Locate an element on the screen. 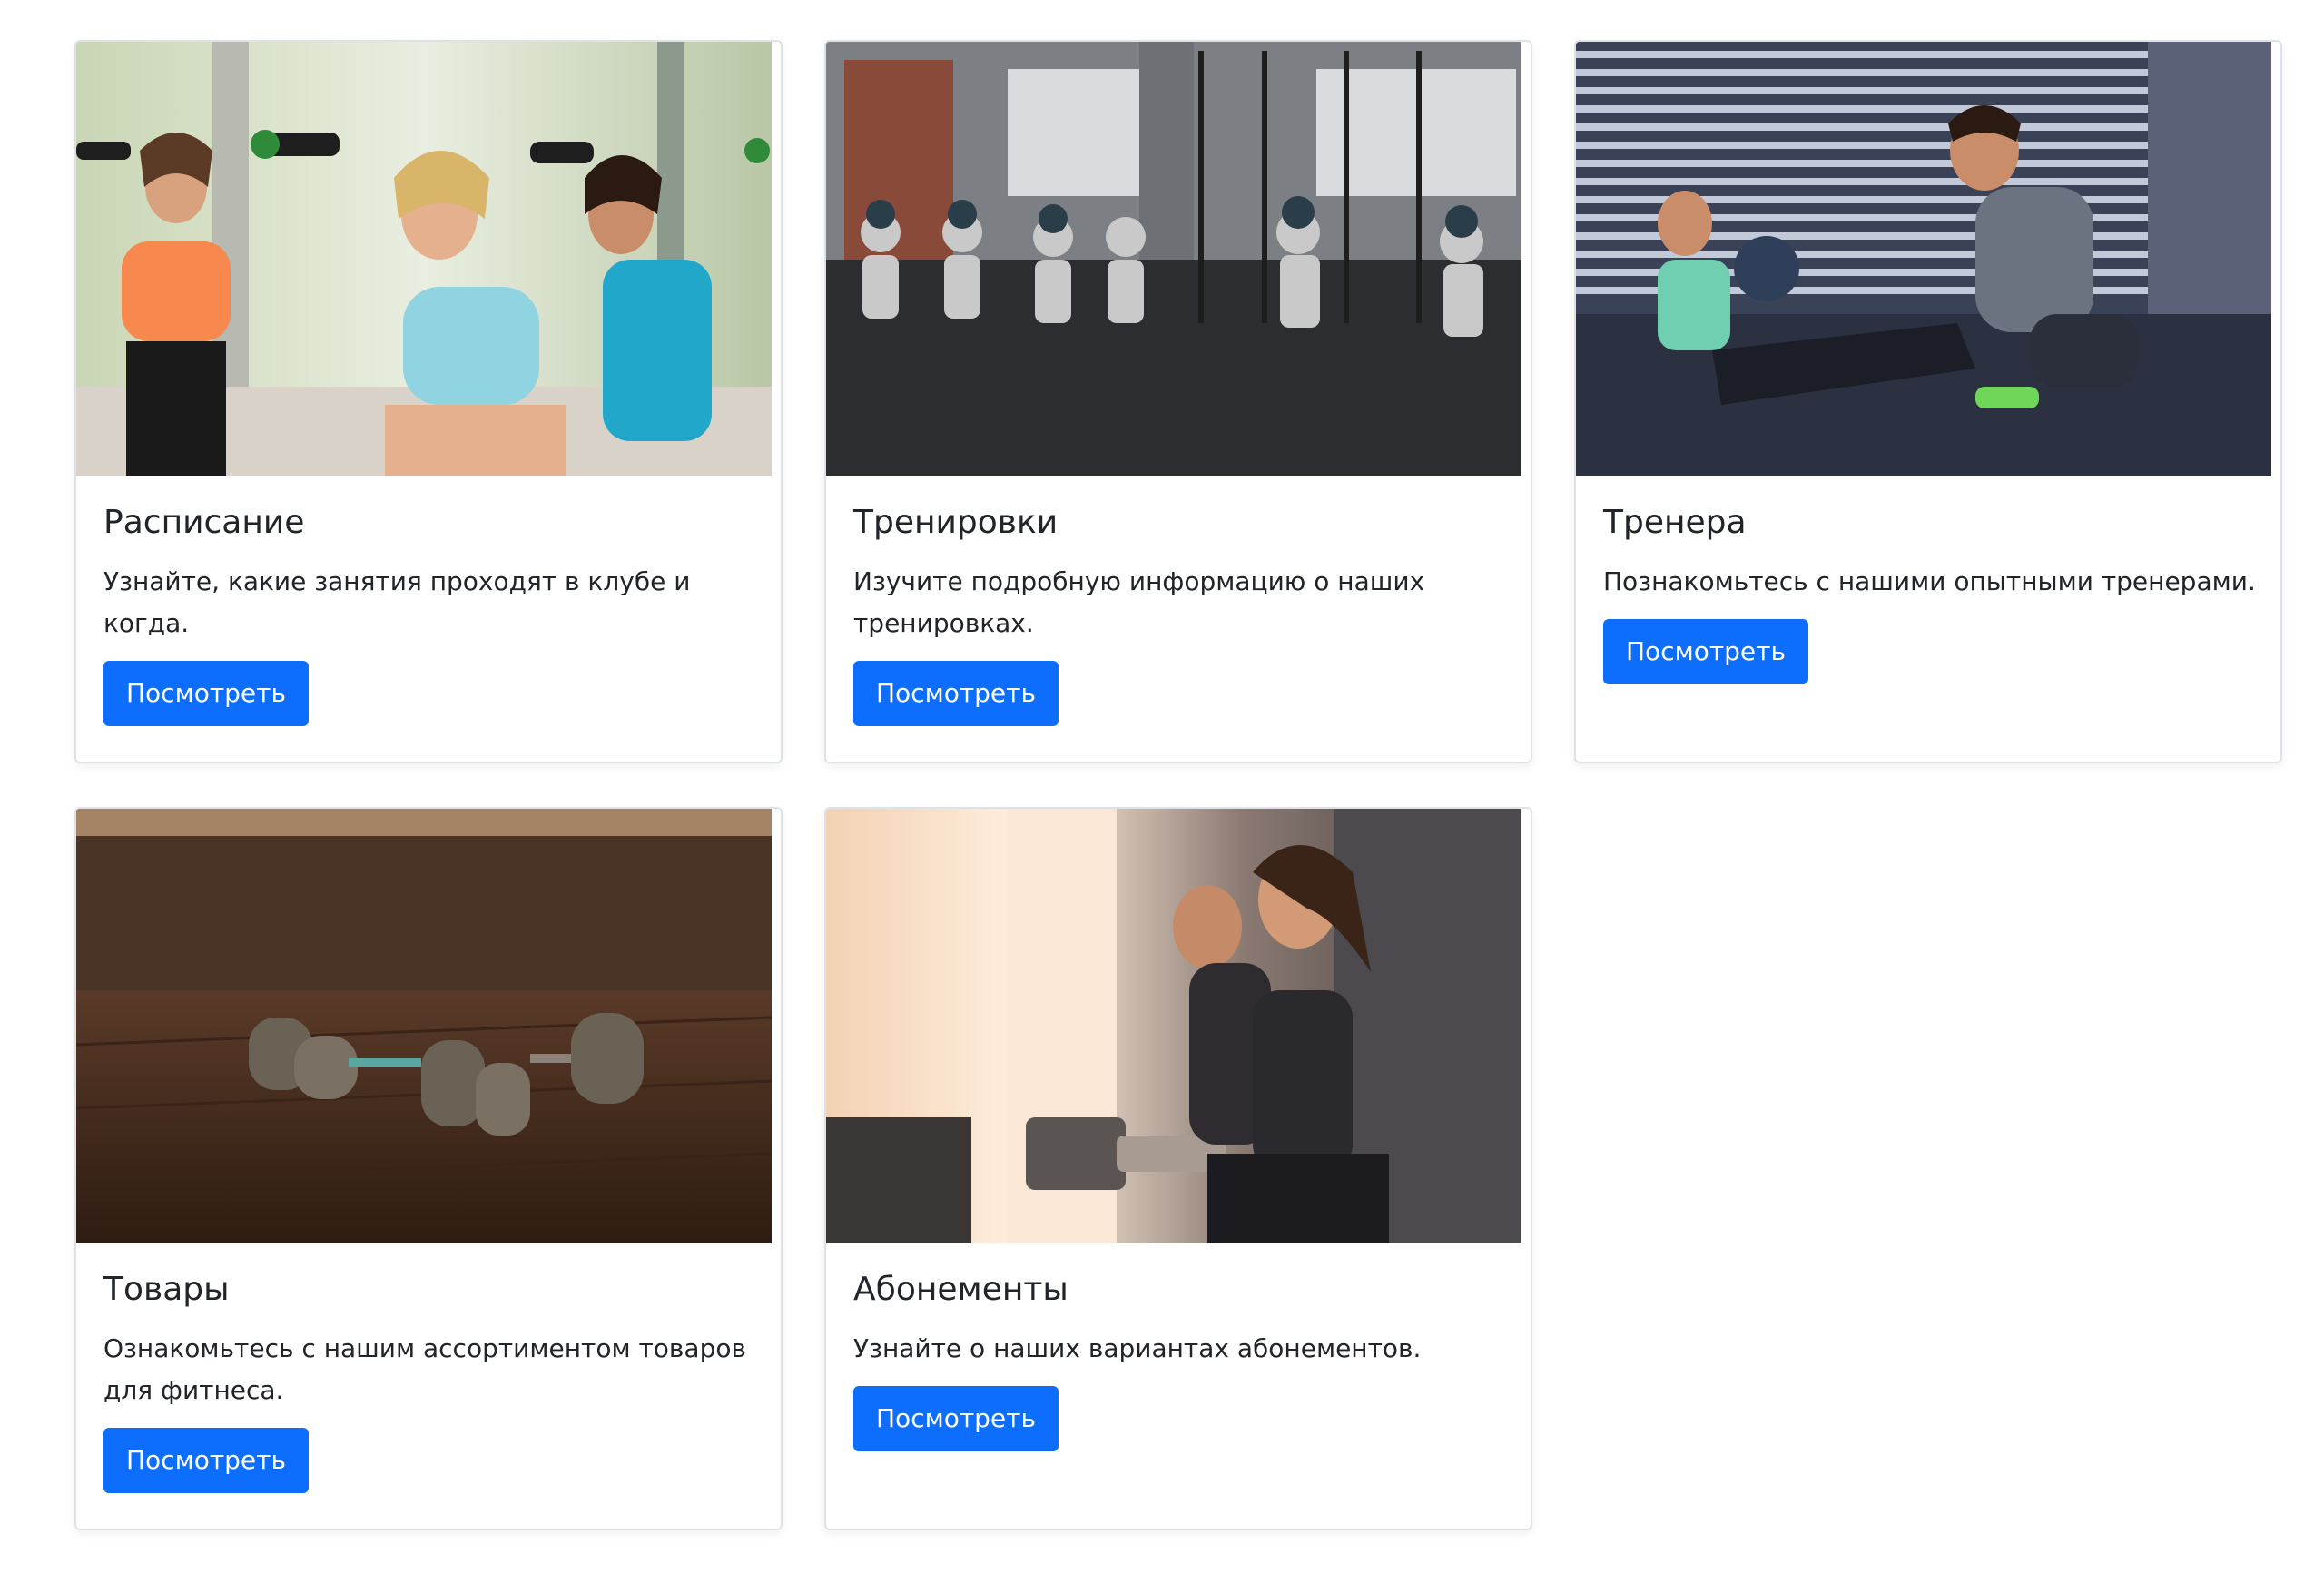 This screenshot has width=2324, height=1583. card-title: Тренировки is located at coordinates (956, 522).